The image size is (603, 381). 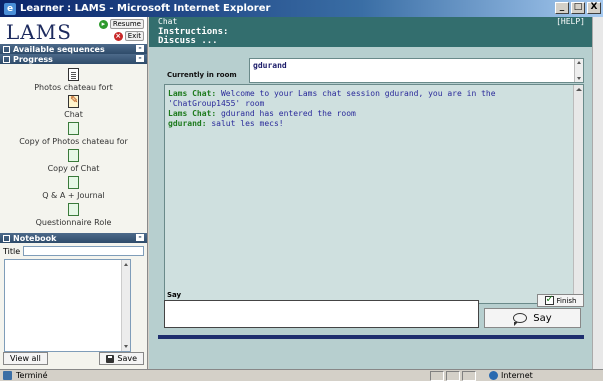 I want to click on exit-button: × Exit, so click(x=128, y=36).